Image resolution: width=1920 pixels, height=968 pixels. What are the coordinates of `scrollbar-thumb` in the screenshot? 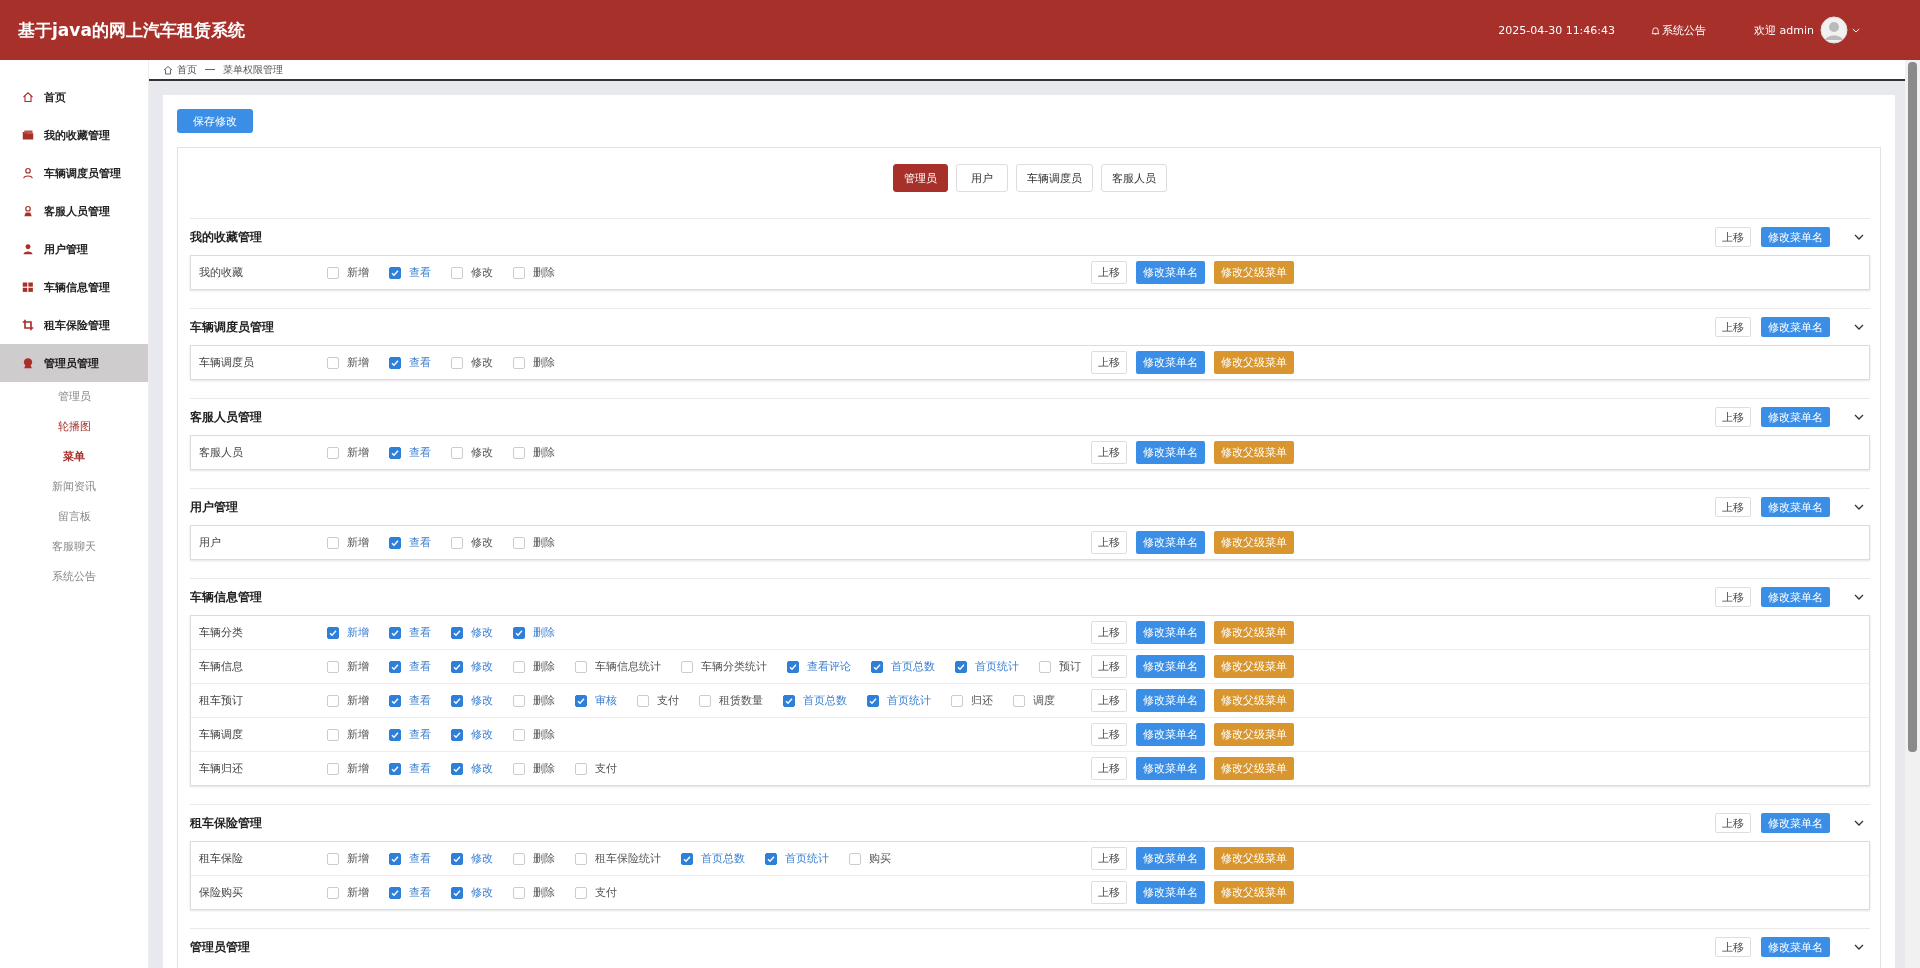 It's located at (1912, 407).